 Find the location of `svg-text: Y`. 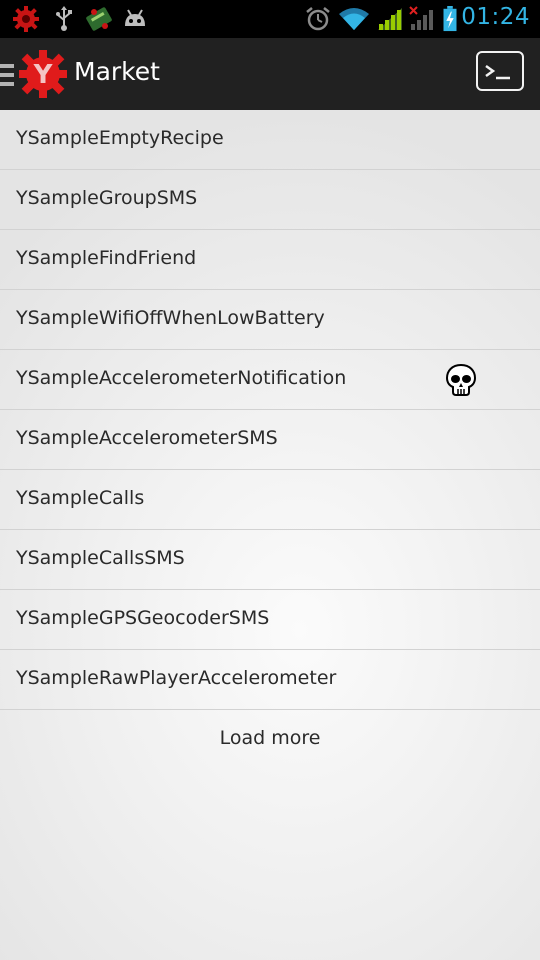

svg-text: Y is located at coordinates (43, 75).